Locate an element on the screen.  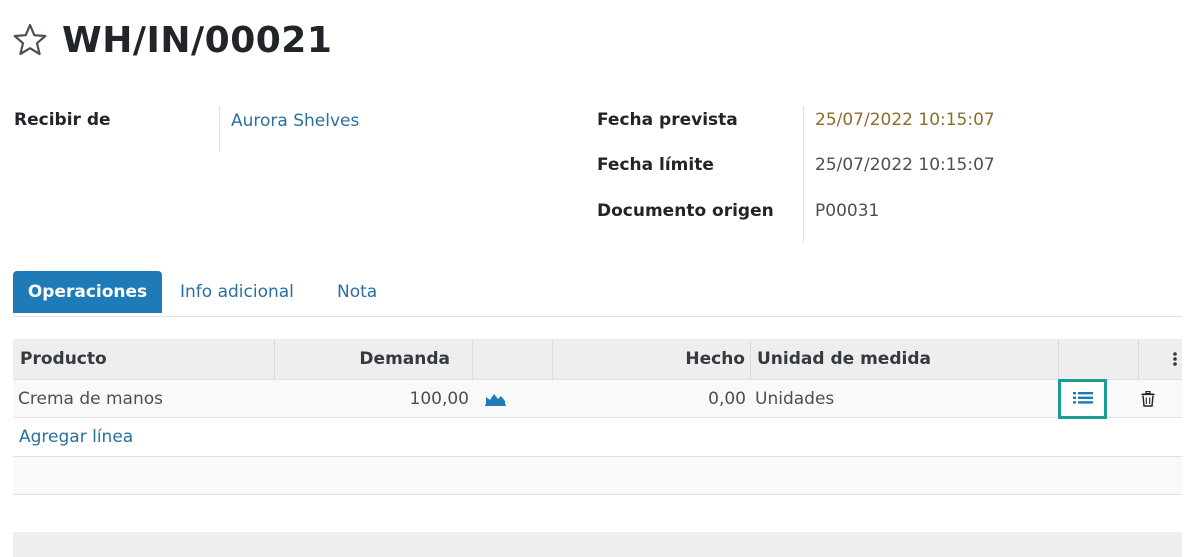
scheduled-date-field: 25/07/2022 10:15:07 is located at coordinates (905, 120).